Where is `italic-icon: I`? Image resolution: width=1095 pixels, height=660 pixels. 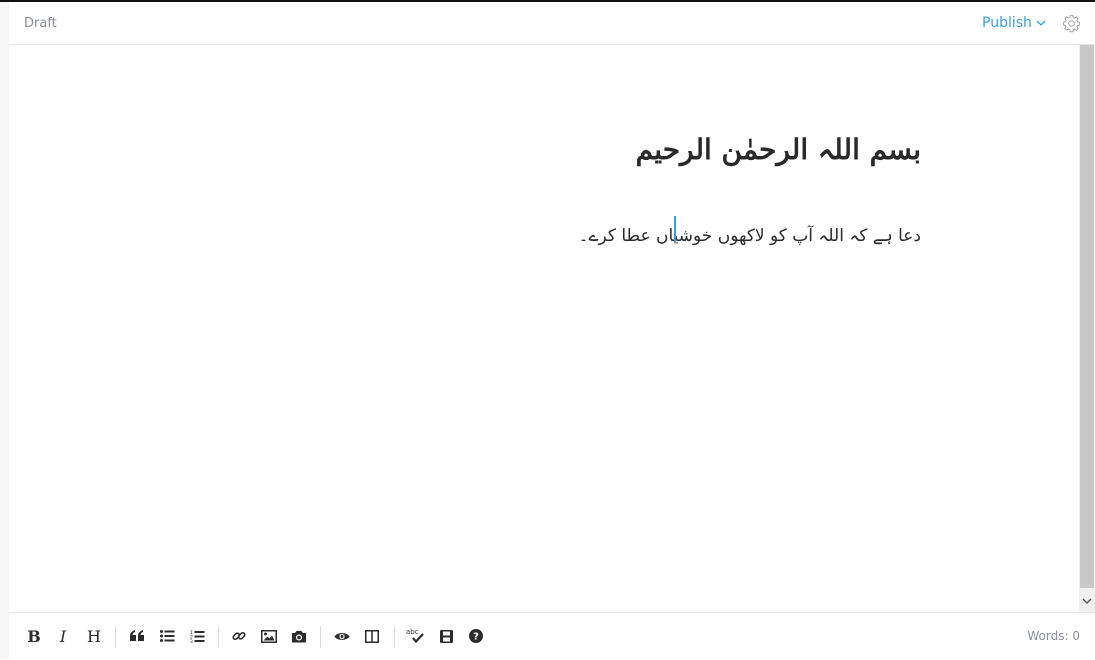 italic-icon: I is located at coordinates (63, 636).